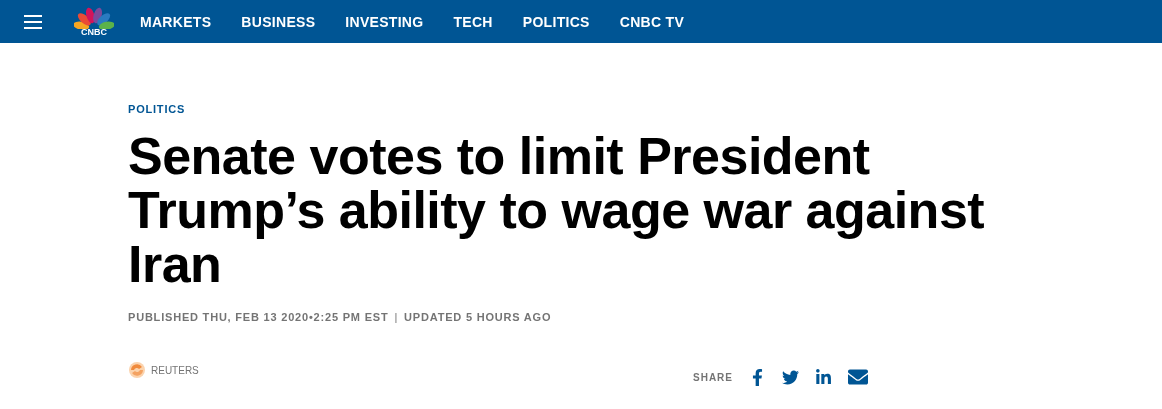  Describe the element at coordinates (713, 377) in the screenshot. I see `share-label: SHARE` at that location.